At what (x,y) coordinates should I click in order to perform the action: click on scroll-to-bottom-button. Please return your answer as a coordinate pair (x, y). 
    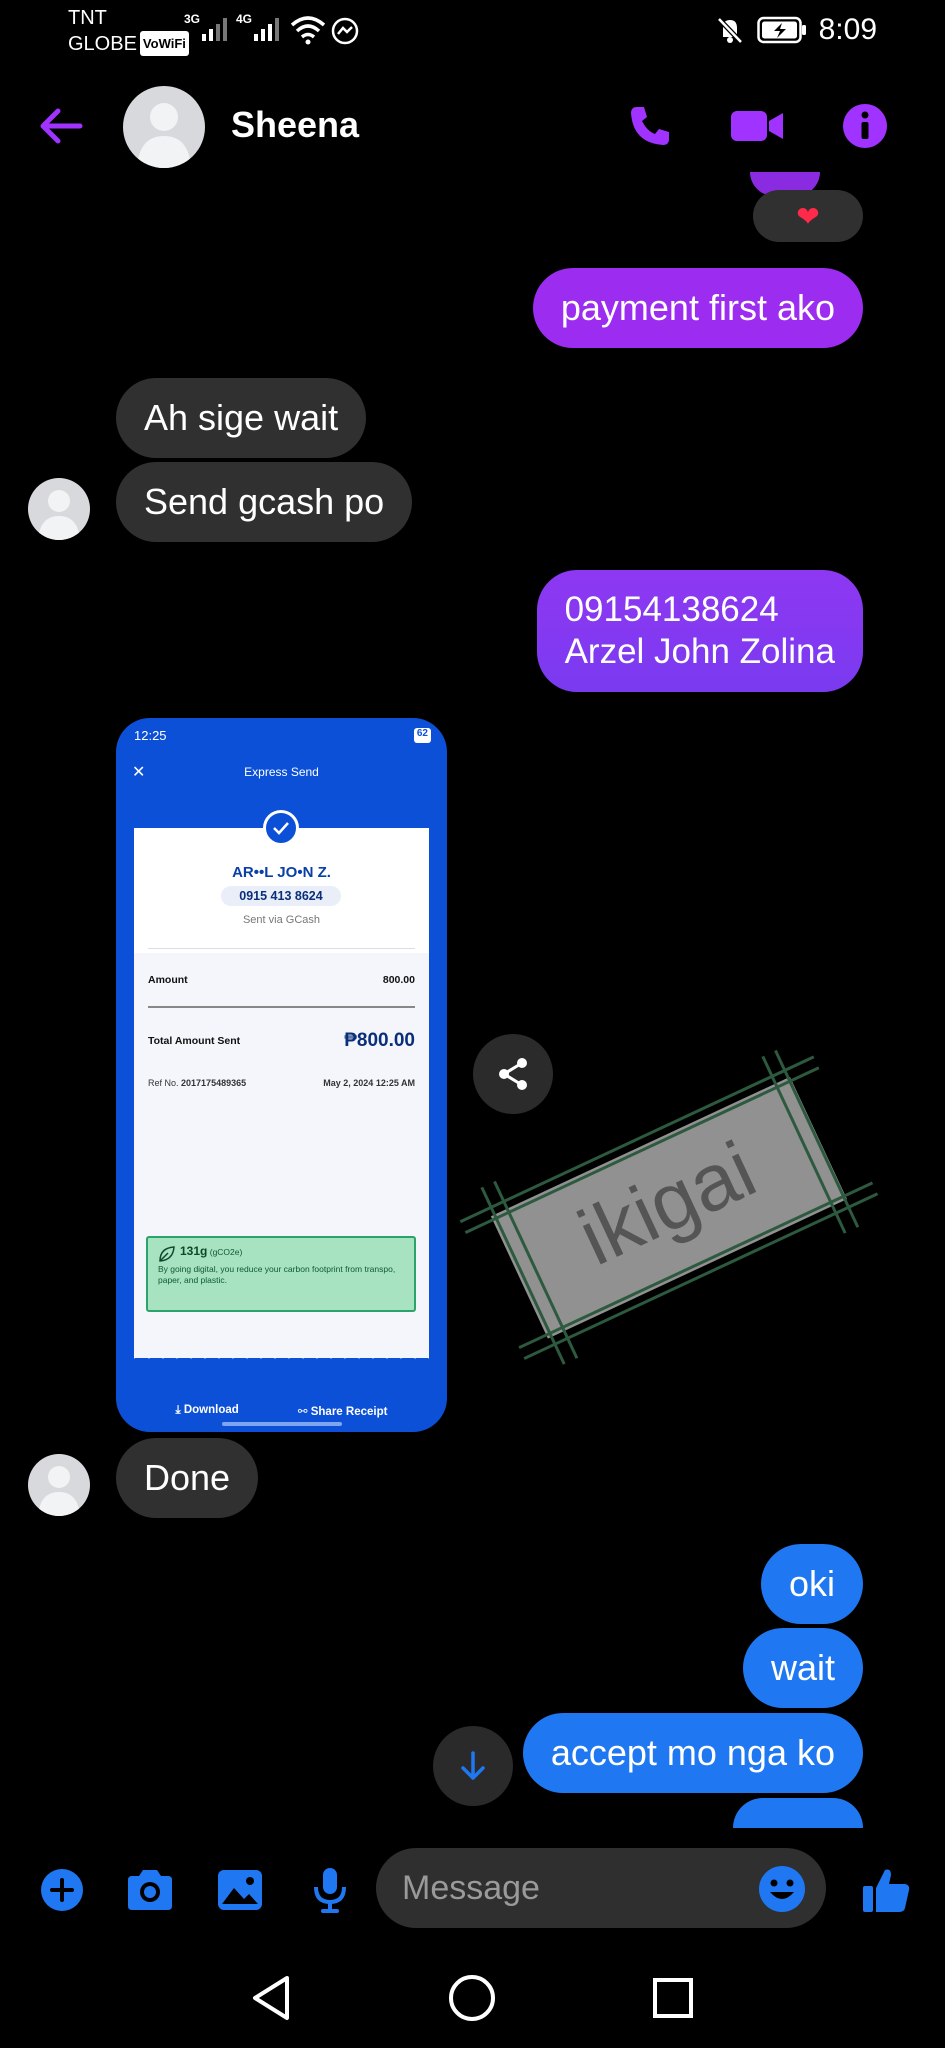
    Looking at the image, I should click on (473, 1766).